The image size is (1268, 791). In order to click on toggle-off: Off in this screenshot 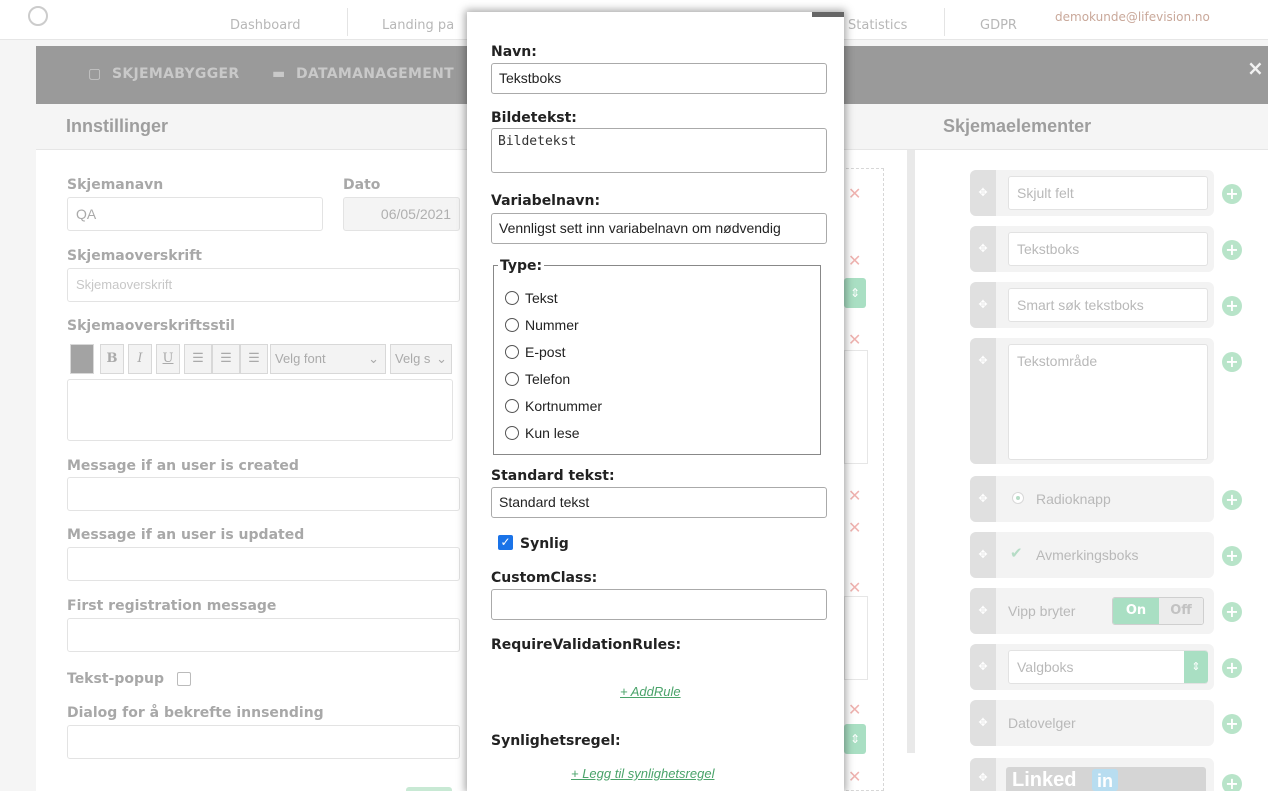, I will do `click(1181, 611)`.